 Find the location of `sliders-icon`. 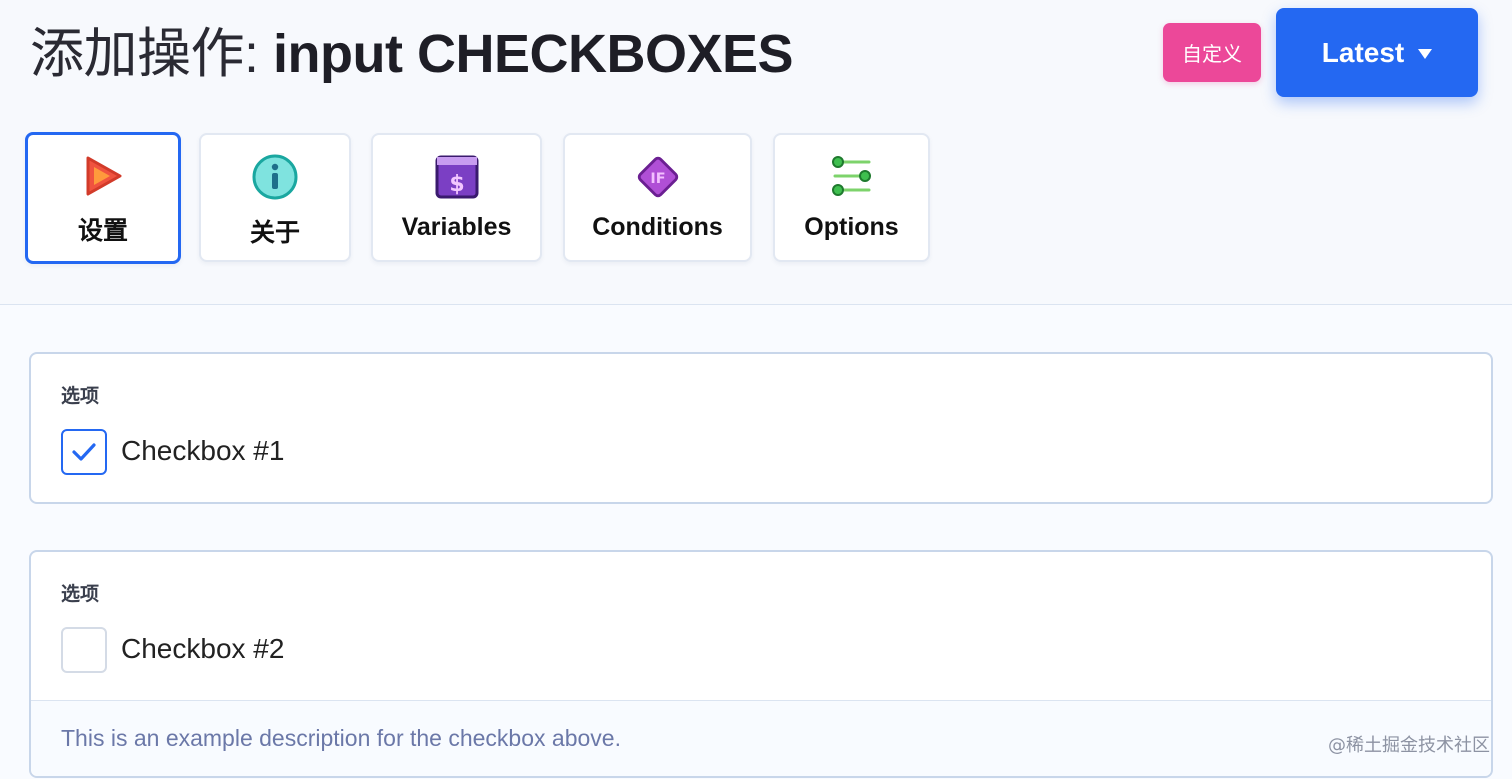

sliders-icon is located at coordinates (852, 177).